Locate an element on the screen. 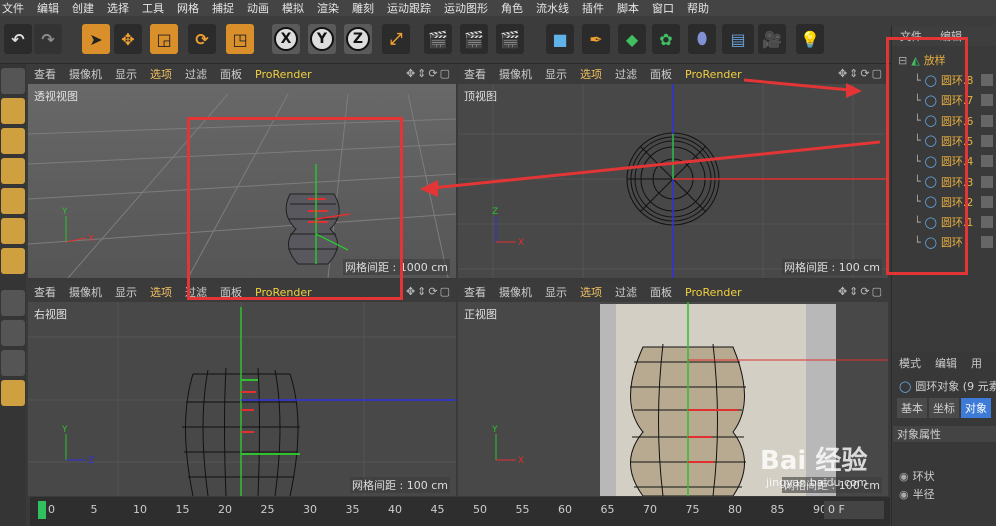 The width and height of the screenshot is (996, 526). rotate-tool-button: ⟳ is located at coordinates (202, 39).